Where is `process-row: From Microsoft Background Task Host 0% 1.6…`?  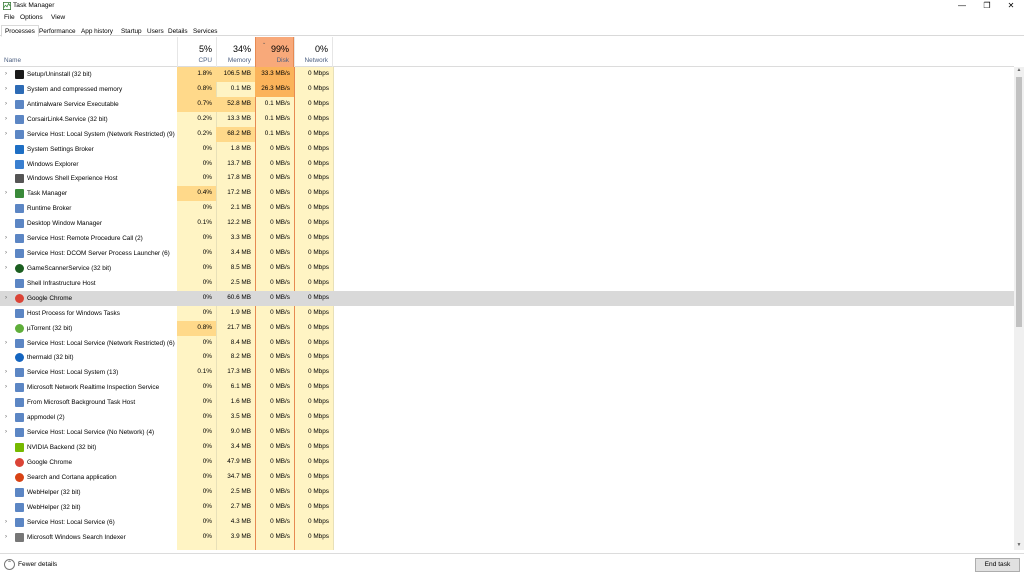 process-row: From Microsoft Background Task Host 0% 1.6… is located at coordinates (507, 402).